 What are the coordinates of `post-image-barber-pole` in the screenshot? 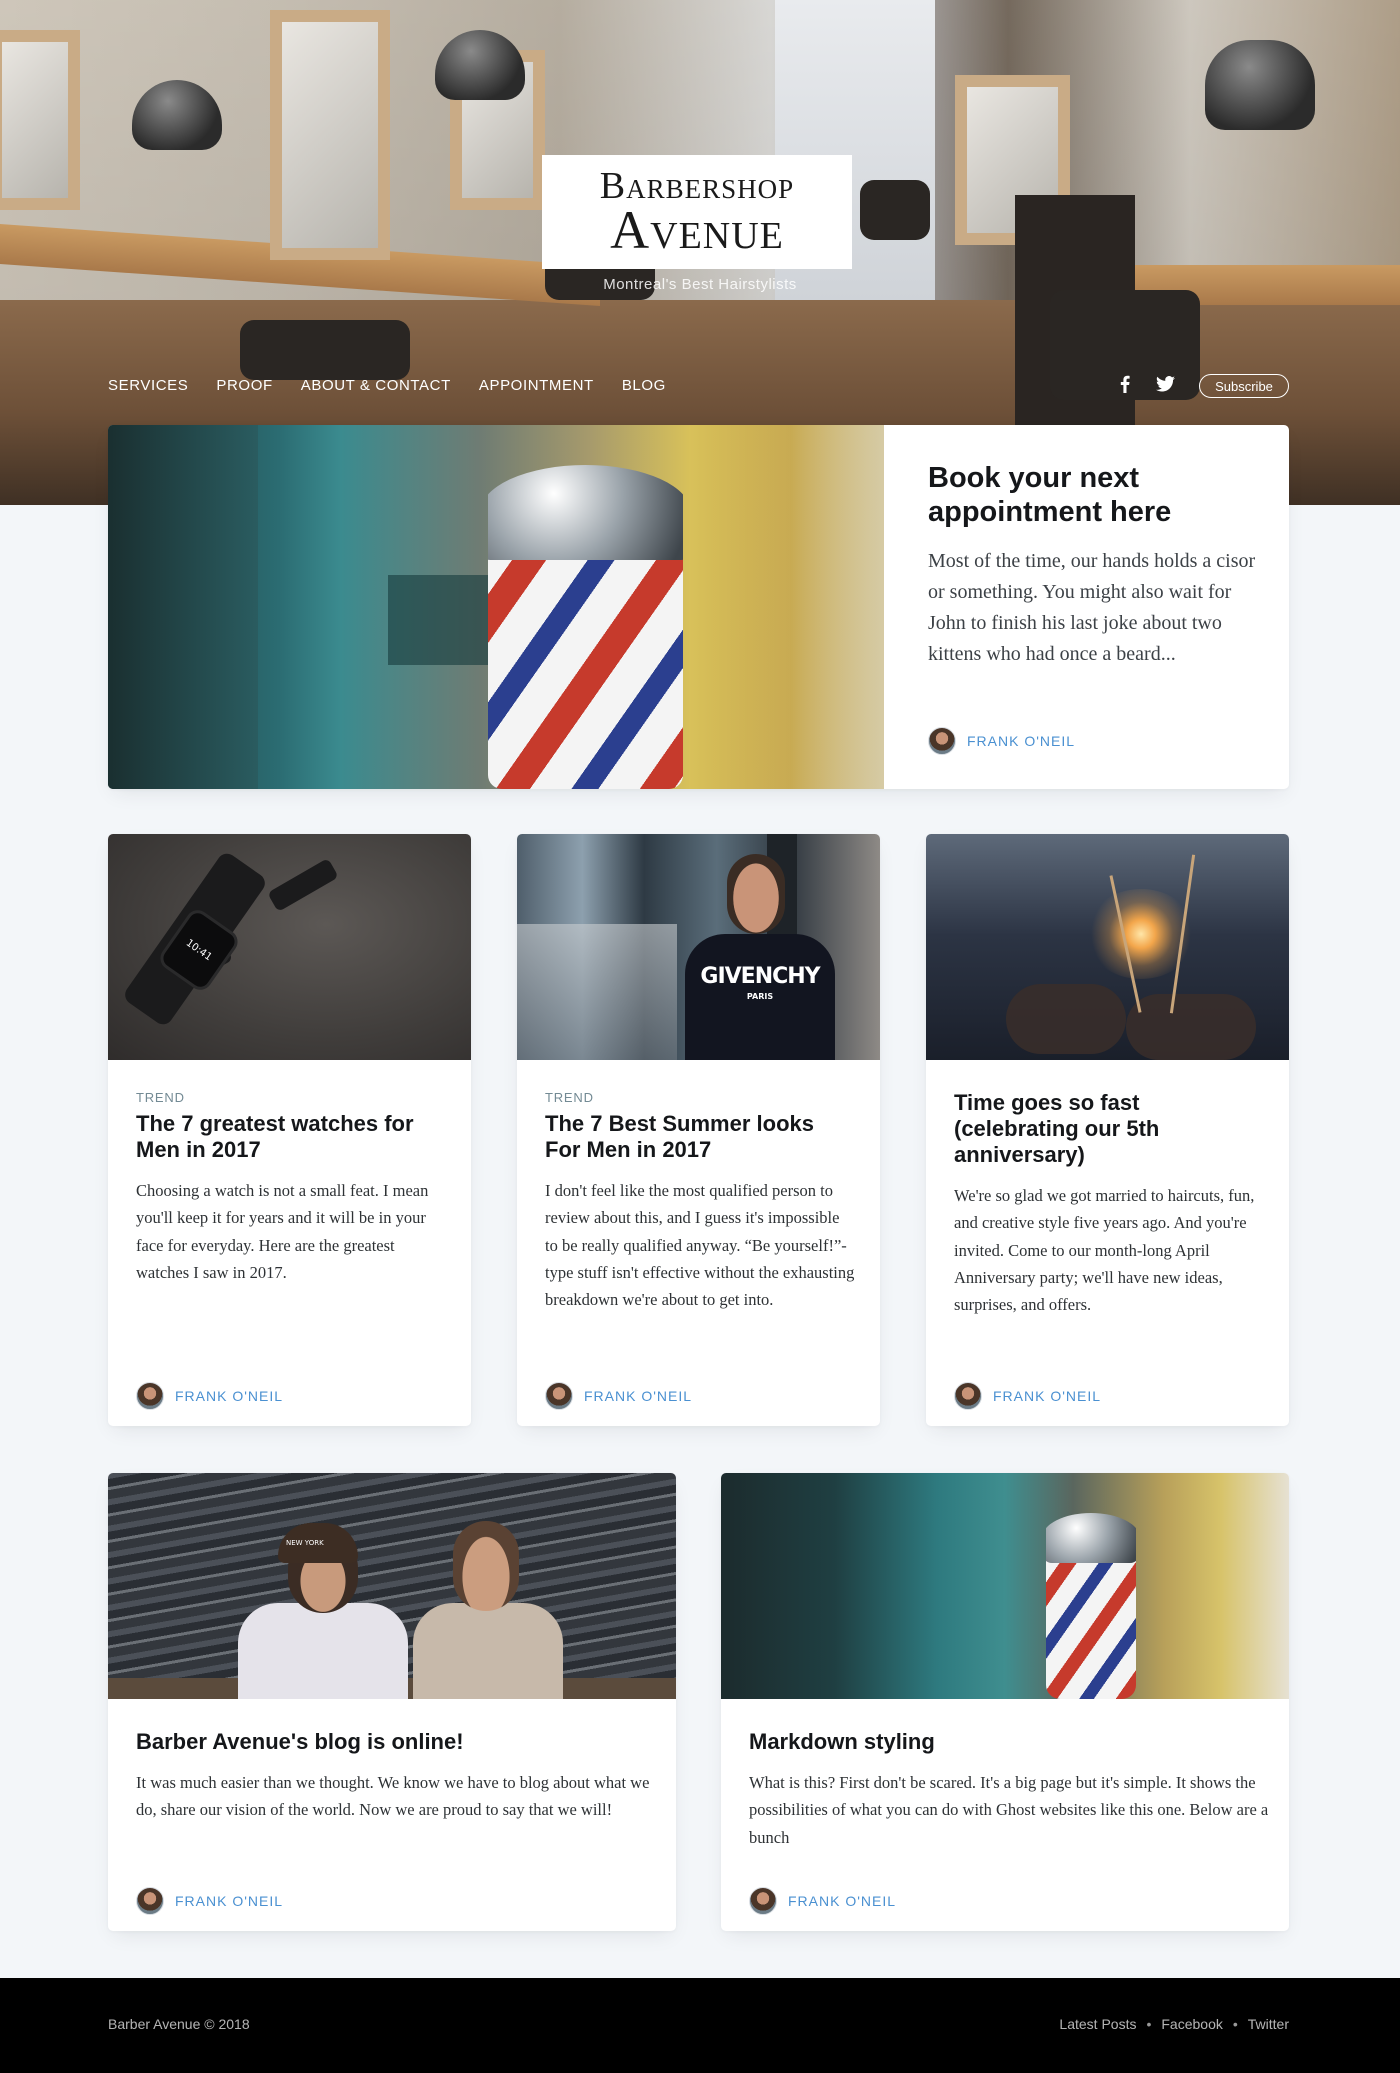 It's located at (1005, 1586).